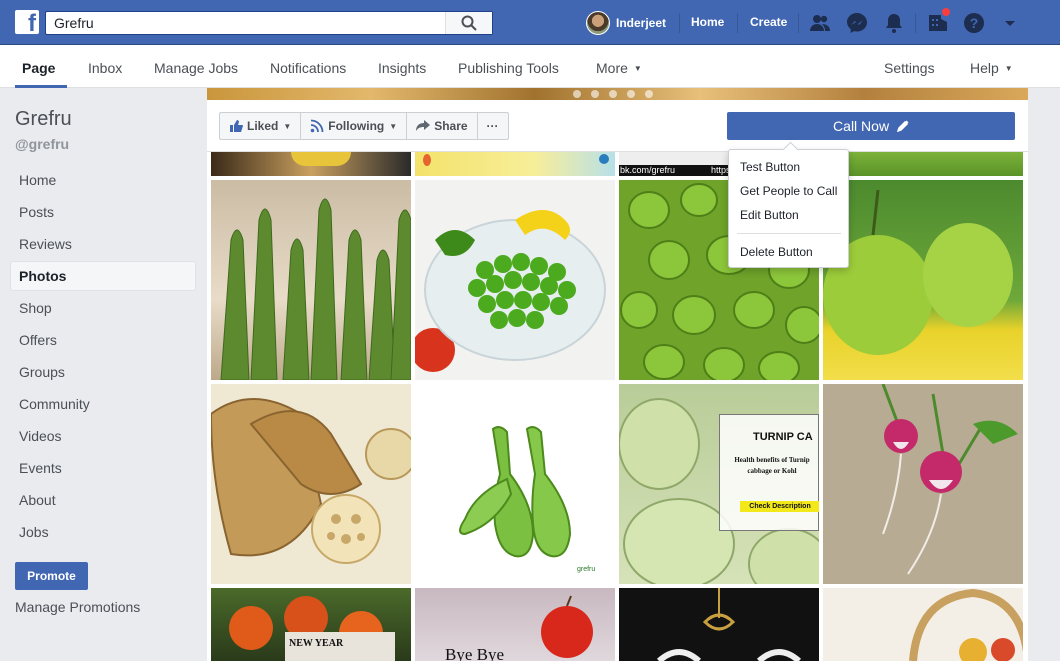 This screenshot has height=661, width=1060. What do you see at coordinates (246, 23) in the screenshot?
I see `search-input` at bounding box center [246, 23].